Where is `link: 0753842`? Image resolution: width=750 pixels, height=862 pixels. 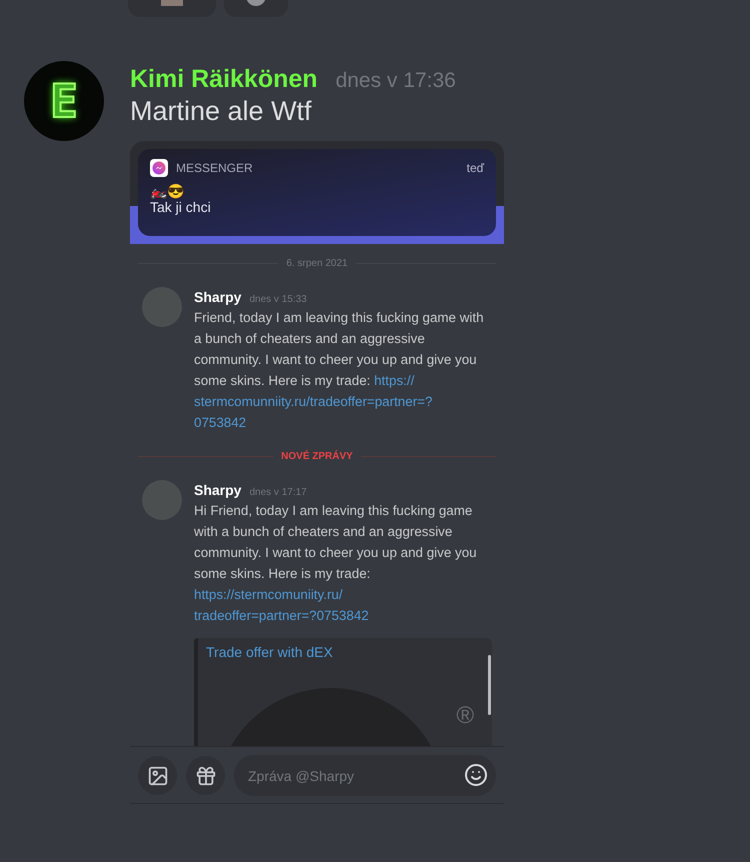
link: 0753842 is located at coordinates (220, 422).